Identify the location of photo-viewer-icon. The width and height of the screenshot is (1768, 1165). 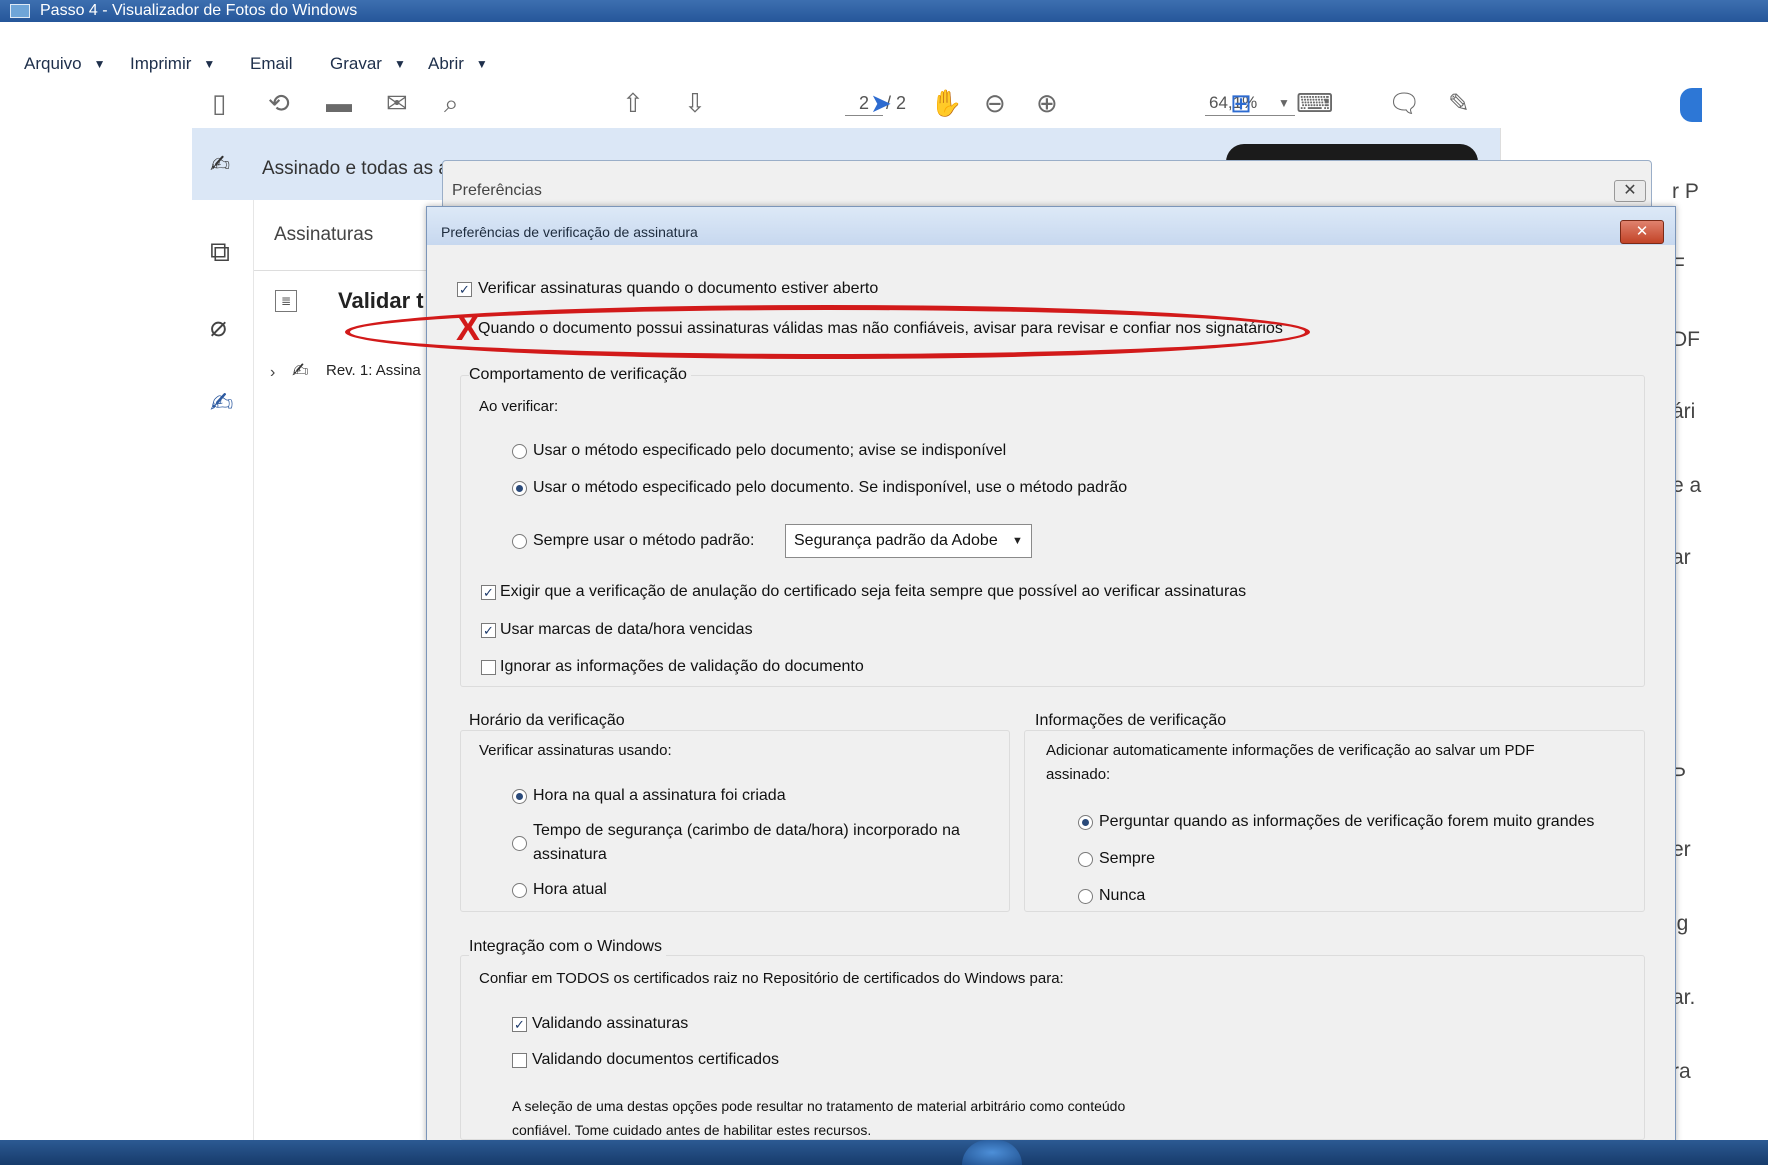
(20, 11).